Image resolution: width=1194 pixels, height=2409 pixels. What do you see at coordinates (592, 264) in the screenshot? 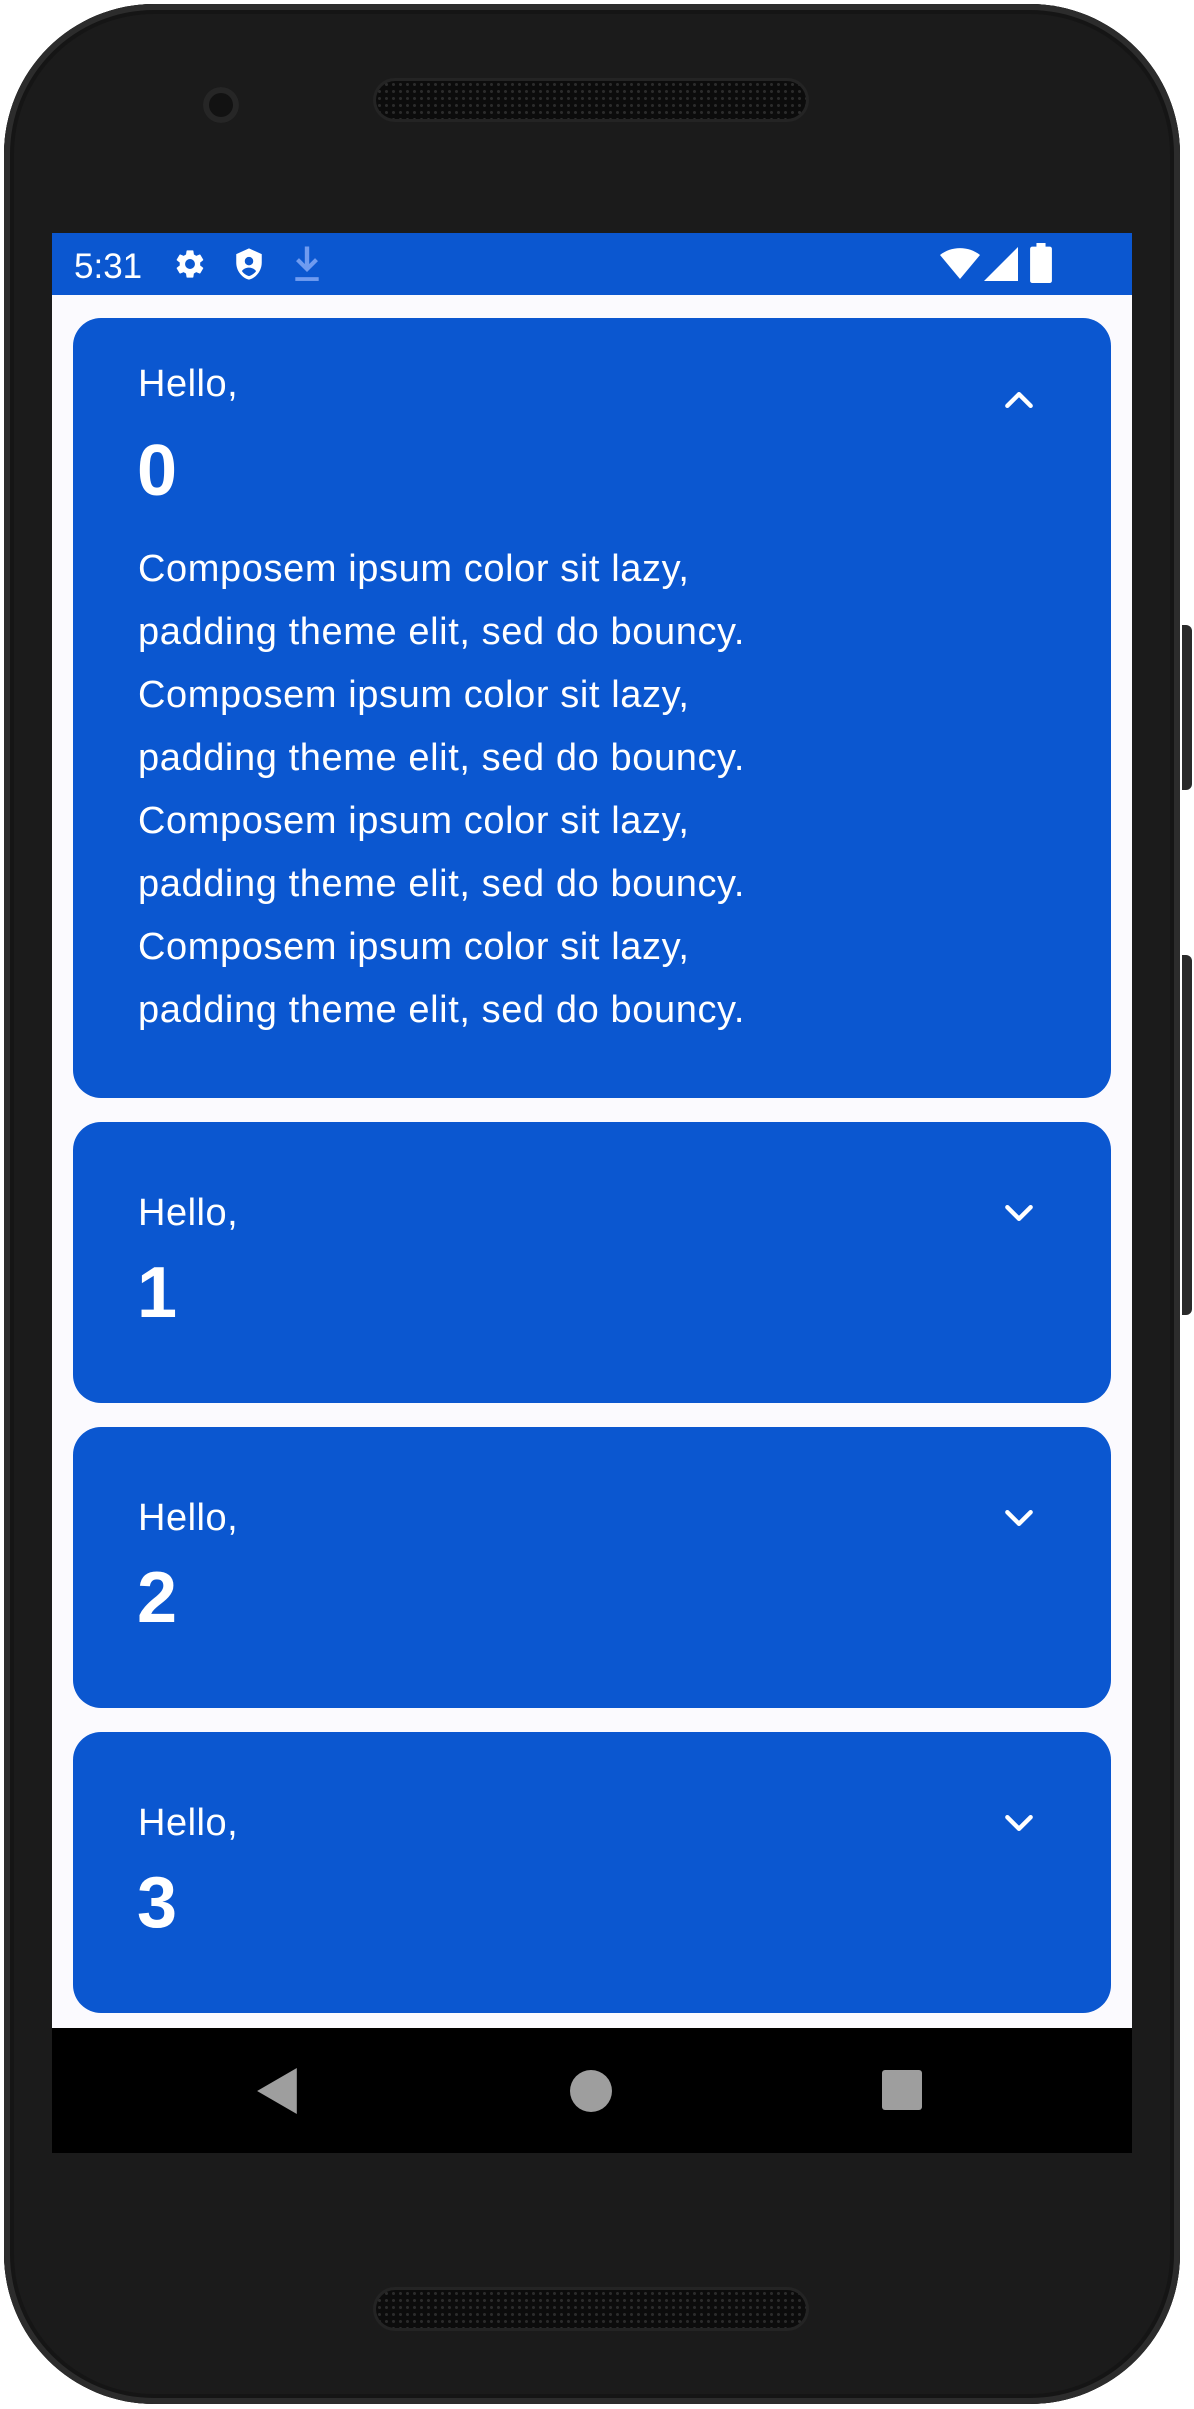
I see `status-bar: 5:31` at bounding box center [592, 264].